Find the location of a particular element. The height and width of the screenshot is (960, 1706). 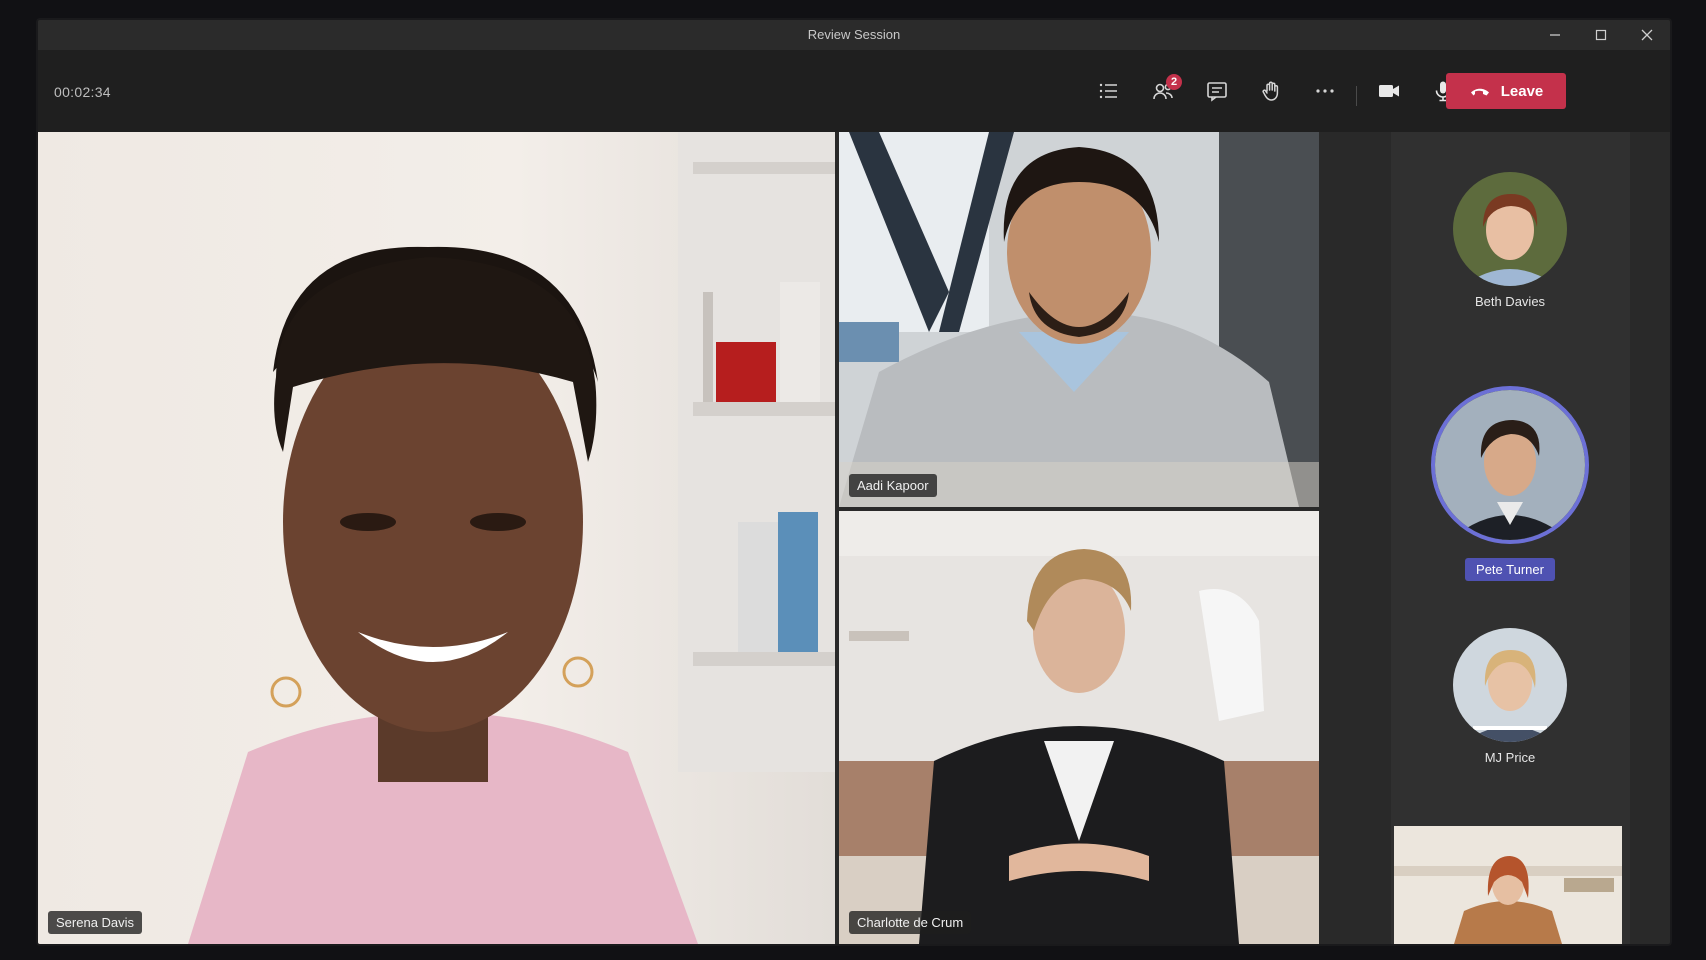

window-title: Review Session is located at coordinates (854, 34).